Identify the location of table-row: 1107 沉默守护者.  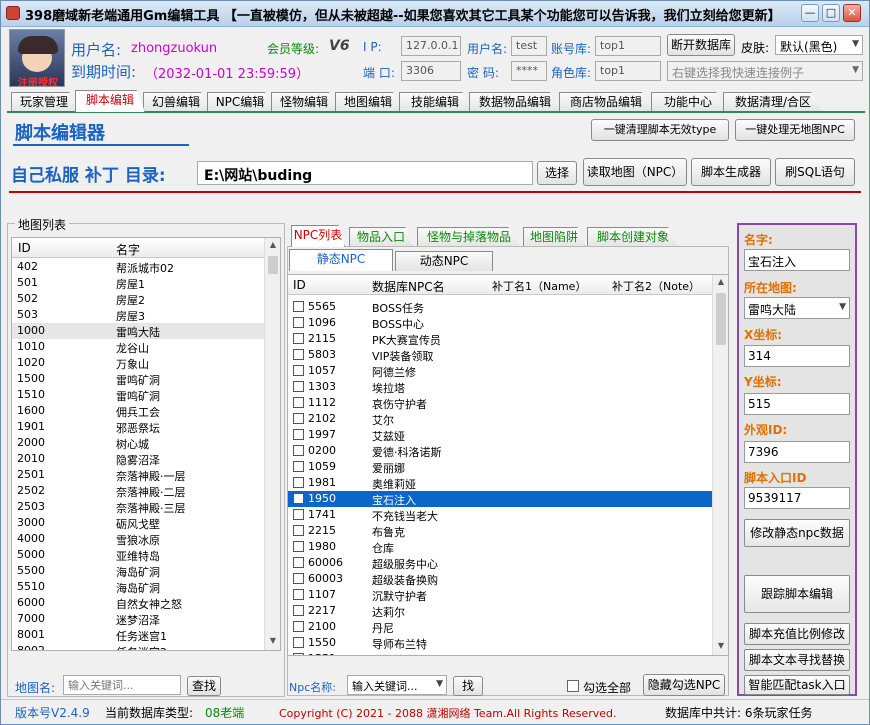
(500, 595).